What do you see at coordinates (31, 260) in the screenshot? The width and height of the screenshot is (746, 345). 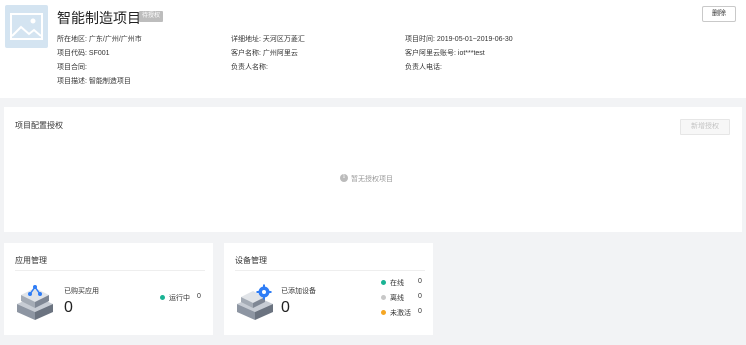 I see `app-card-title: 应用管理` at bounding box center [31, 260].